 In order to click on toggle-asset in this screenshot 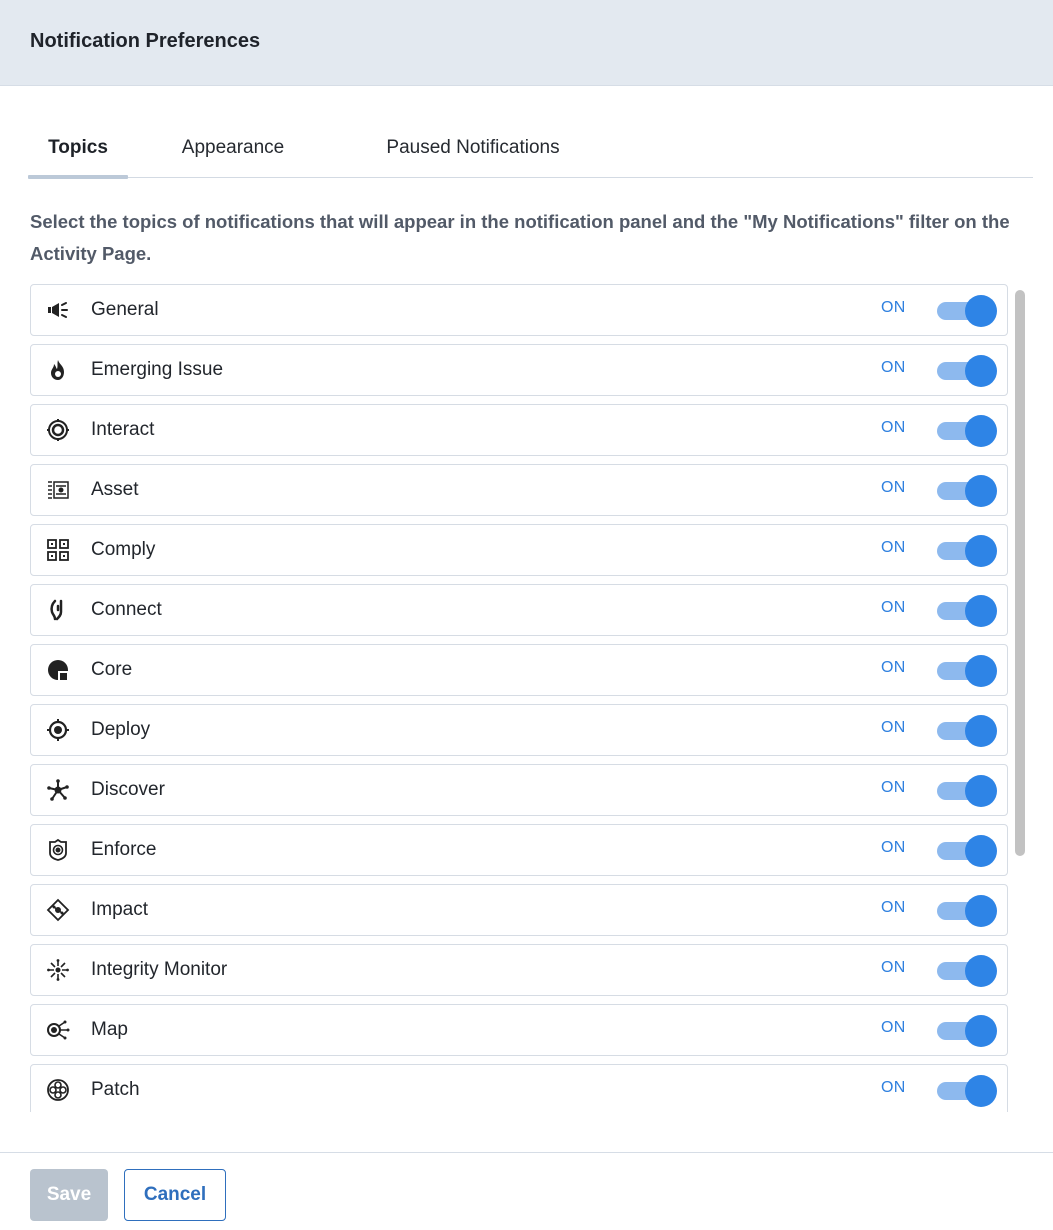, I will do `click(966, 491)`.